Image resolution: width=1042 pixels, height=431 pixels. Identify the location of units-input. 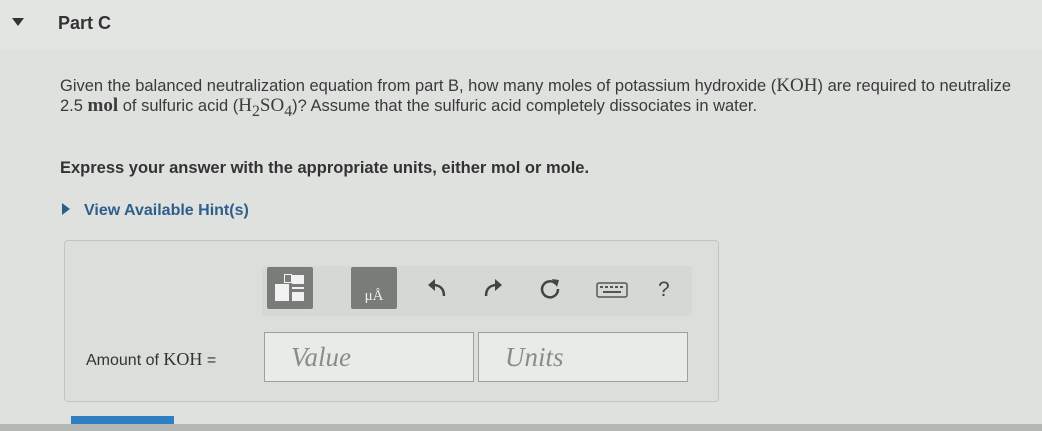
(583, 357).